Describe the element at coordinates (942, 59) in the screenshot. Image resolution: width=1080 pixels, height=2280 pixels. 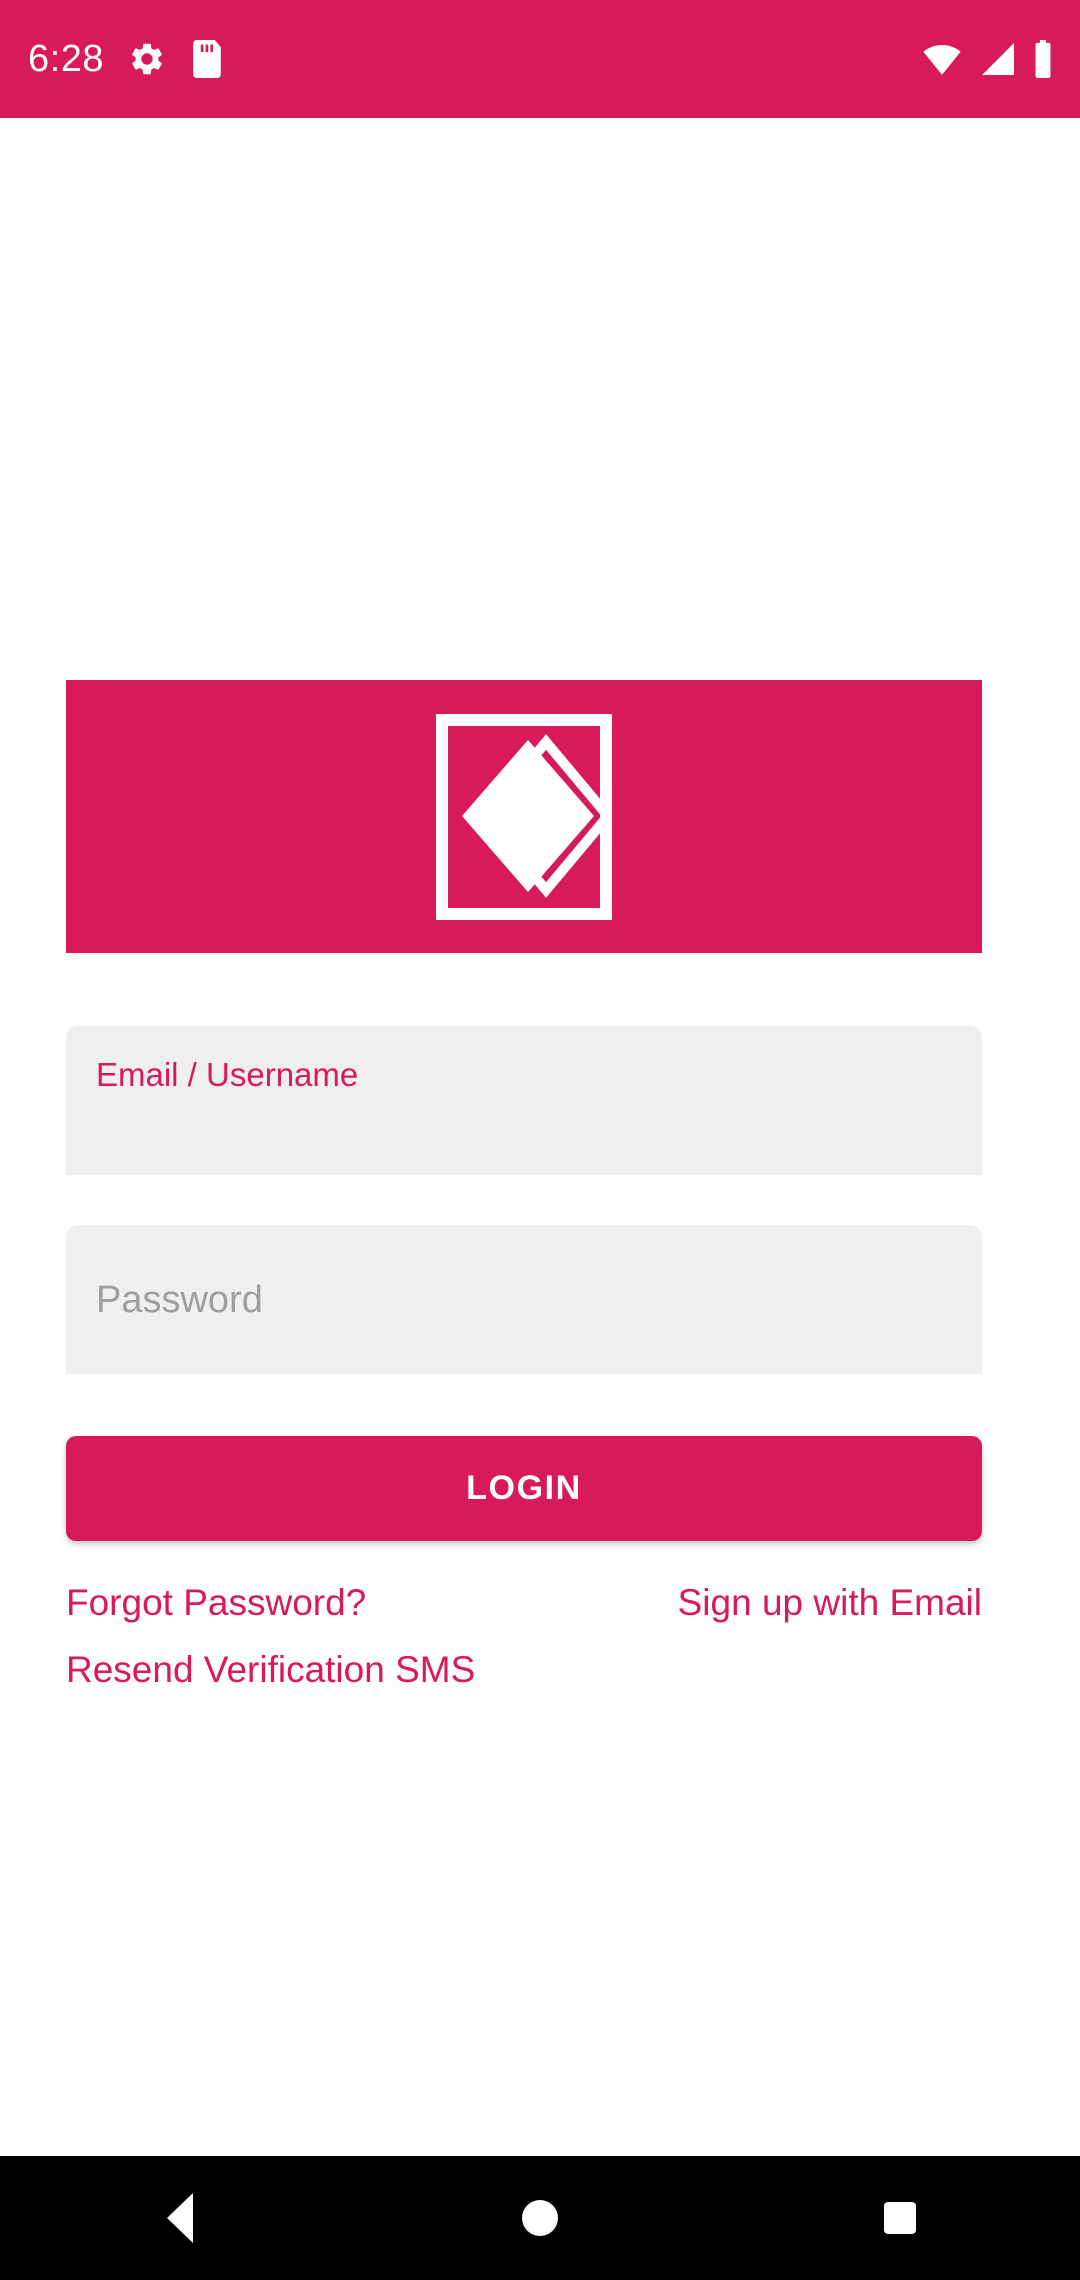
I see `wifi-icon` at that location.